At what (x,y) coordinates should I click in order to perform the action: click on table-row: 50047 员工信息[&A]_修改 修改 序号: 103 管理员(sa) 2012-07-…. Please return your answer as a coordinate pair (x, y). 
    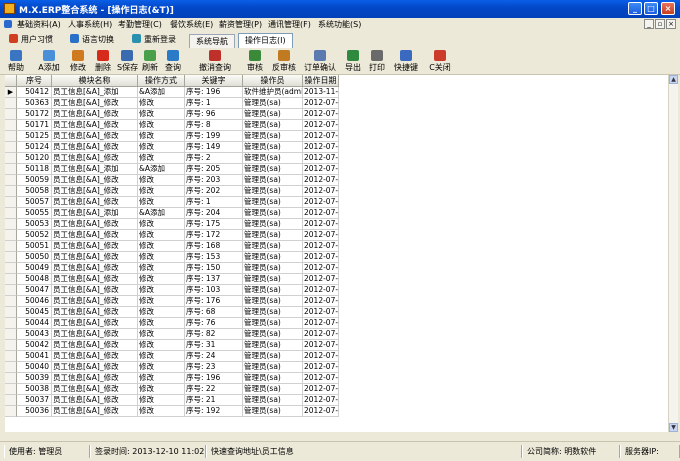
    Looking at the image, I should click on (172, 290).